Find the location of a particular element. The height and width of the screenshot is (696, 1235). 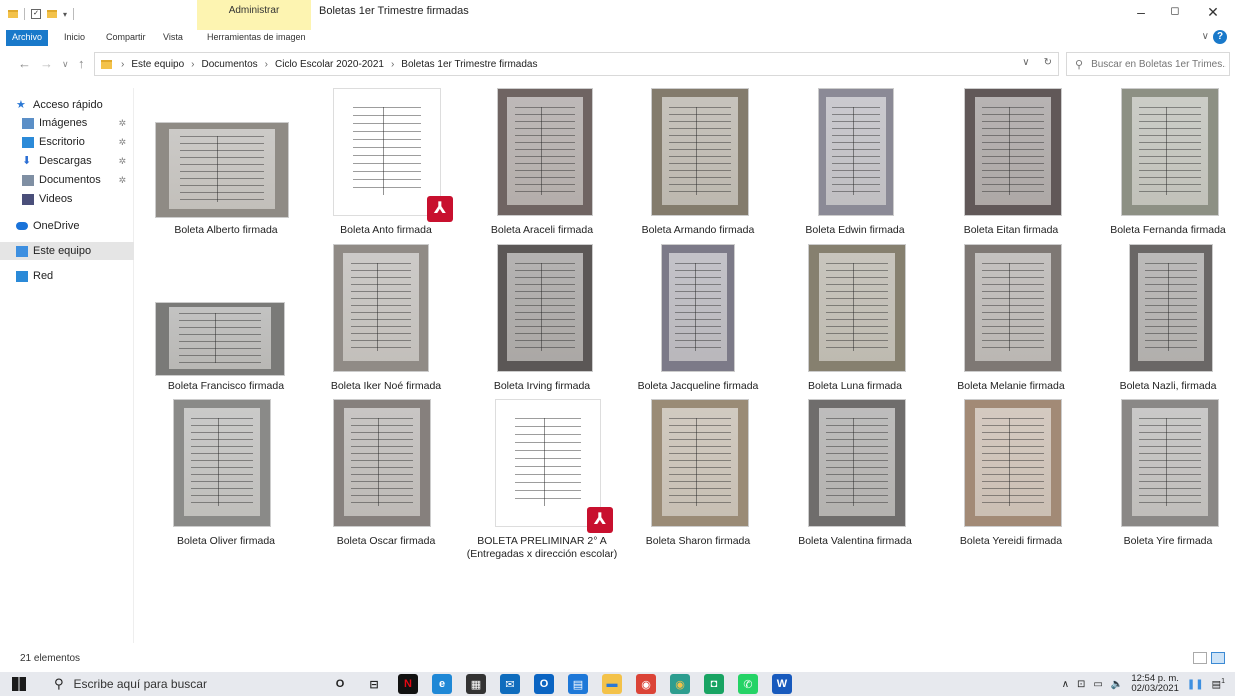

clock: 12:54 p. m. 02/03/2021 is located at coordinates (1155, 684).